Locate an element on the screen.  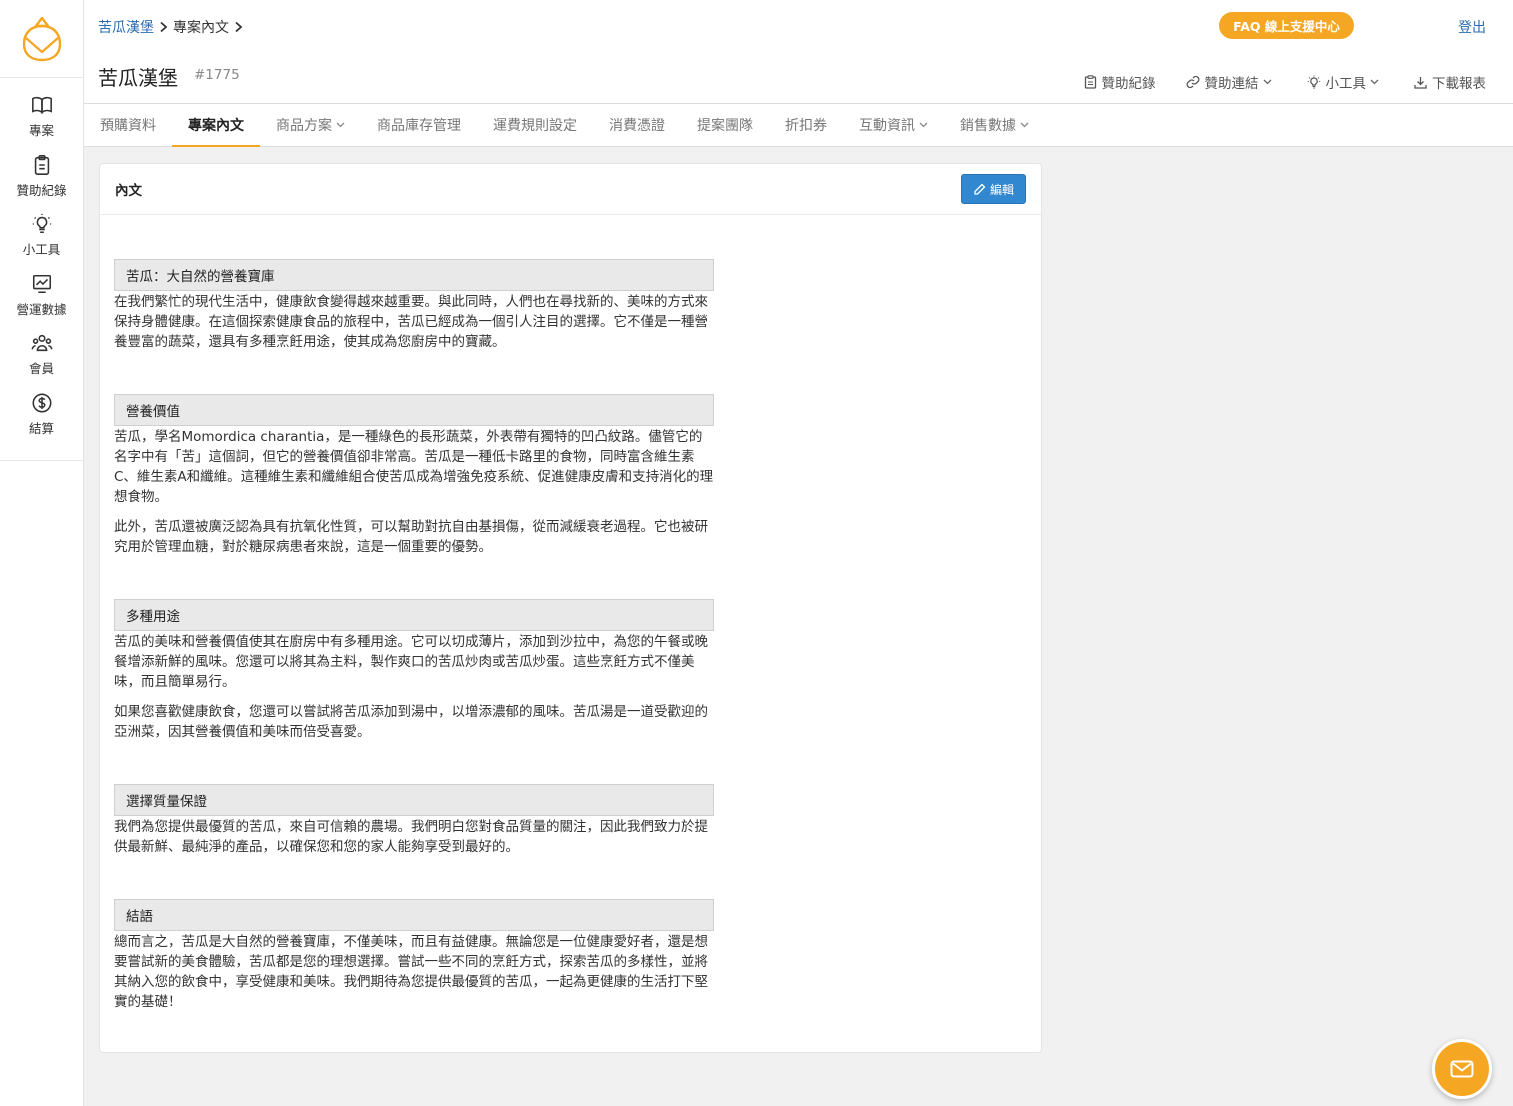
section-heading: 選擇質量保證 is located at coordinates (414, 800).